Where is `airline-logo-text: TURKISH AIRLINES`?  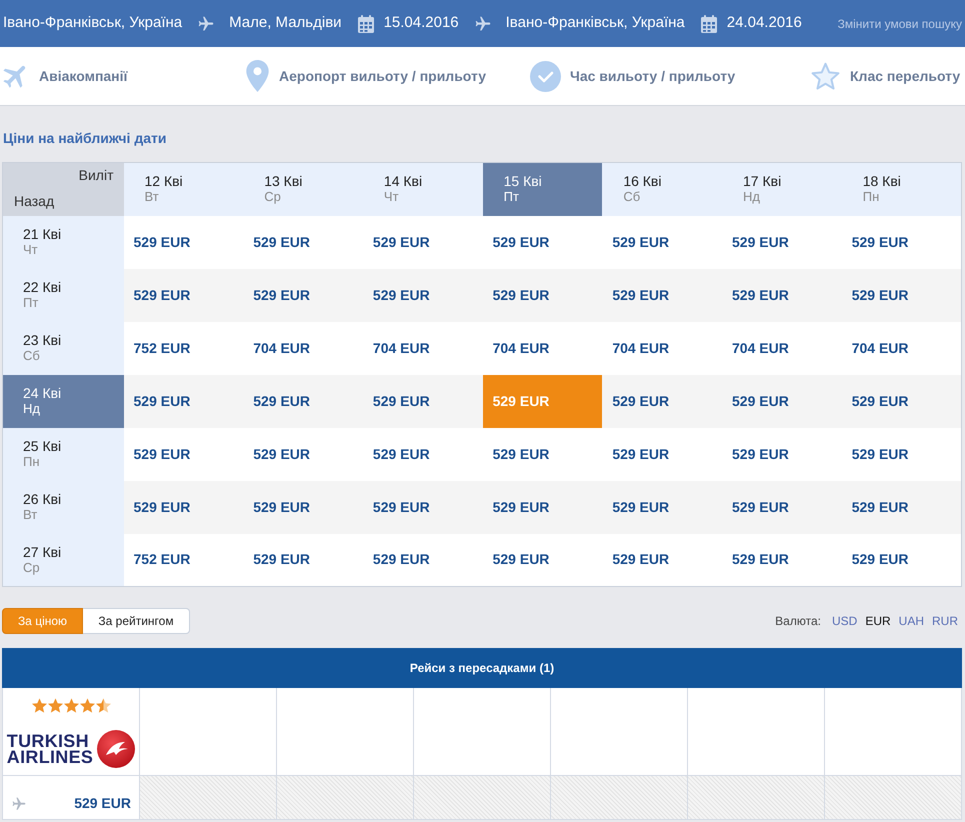
airline-logo-text: TURKISH AIRLINES is located at coordinates (50, 749).